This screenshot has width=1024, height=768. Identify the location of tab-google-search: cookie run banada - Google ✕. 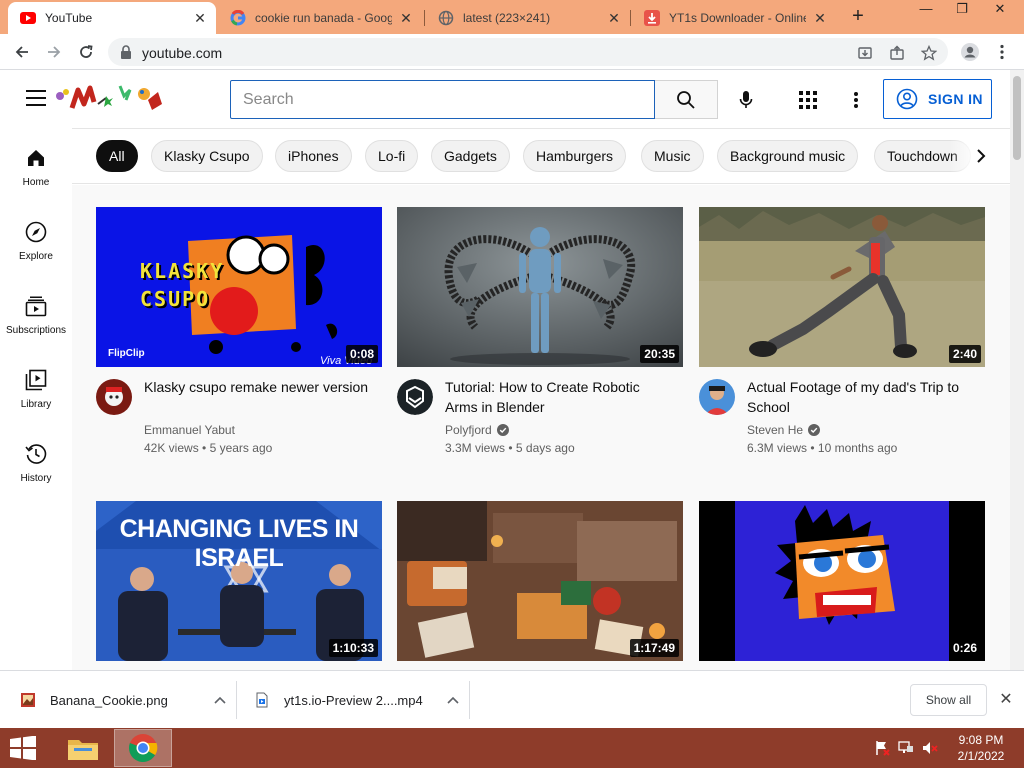
(320, 18).